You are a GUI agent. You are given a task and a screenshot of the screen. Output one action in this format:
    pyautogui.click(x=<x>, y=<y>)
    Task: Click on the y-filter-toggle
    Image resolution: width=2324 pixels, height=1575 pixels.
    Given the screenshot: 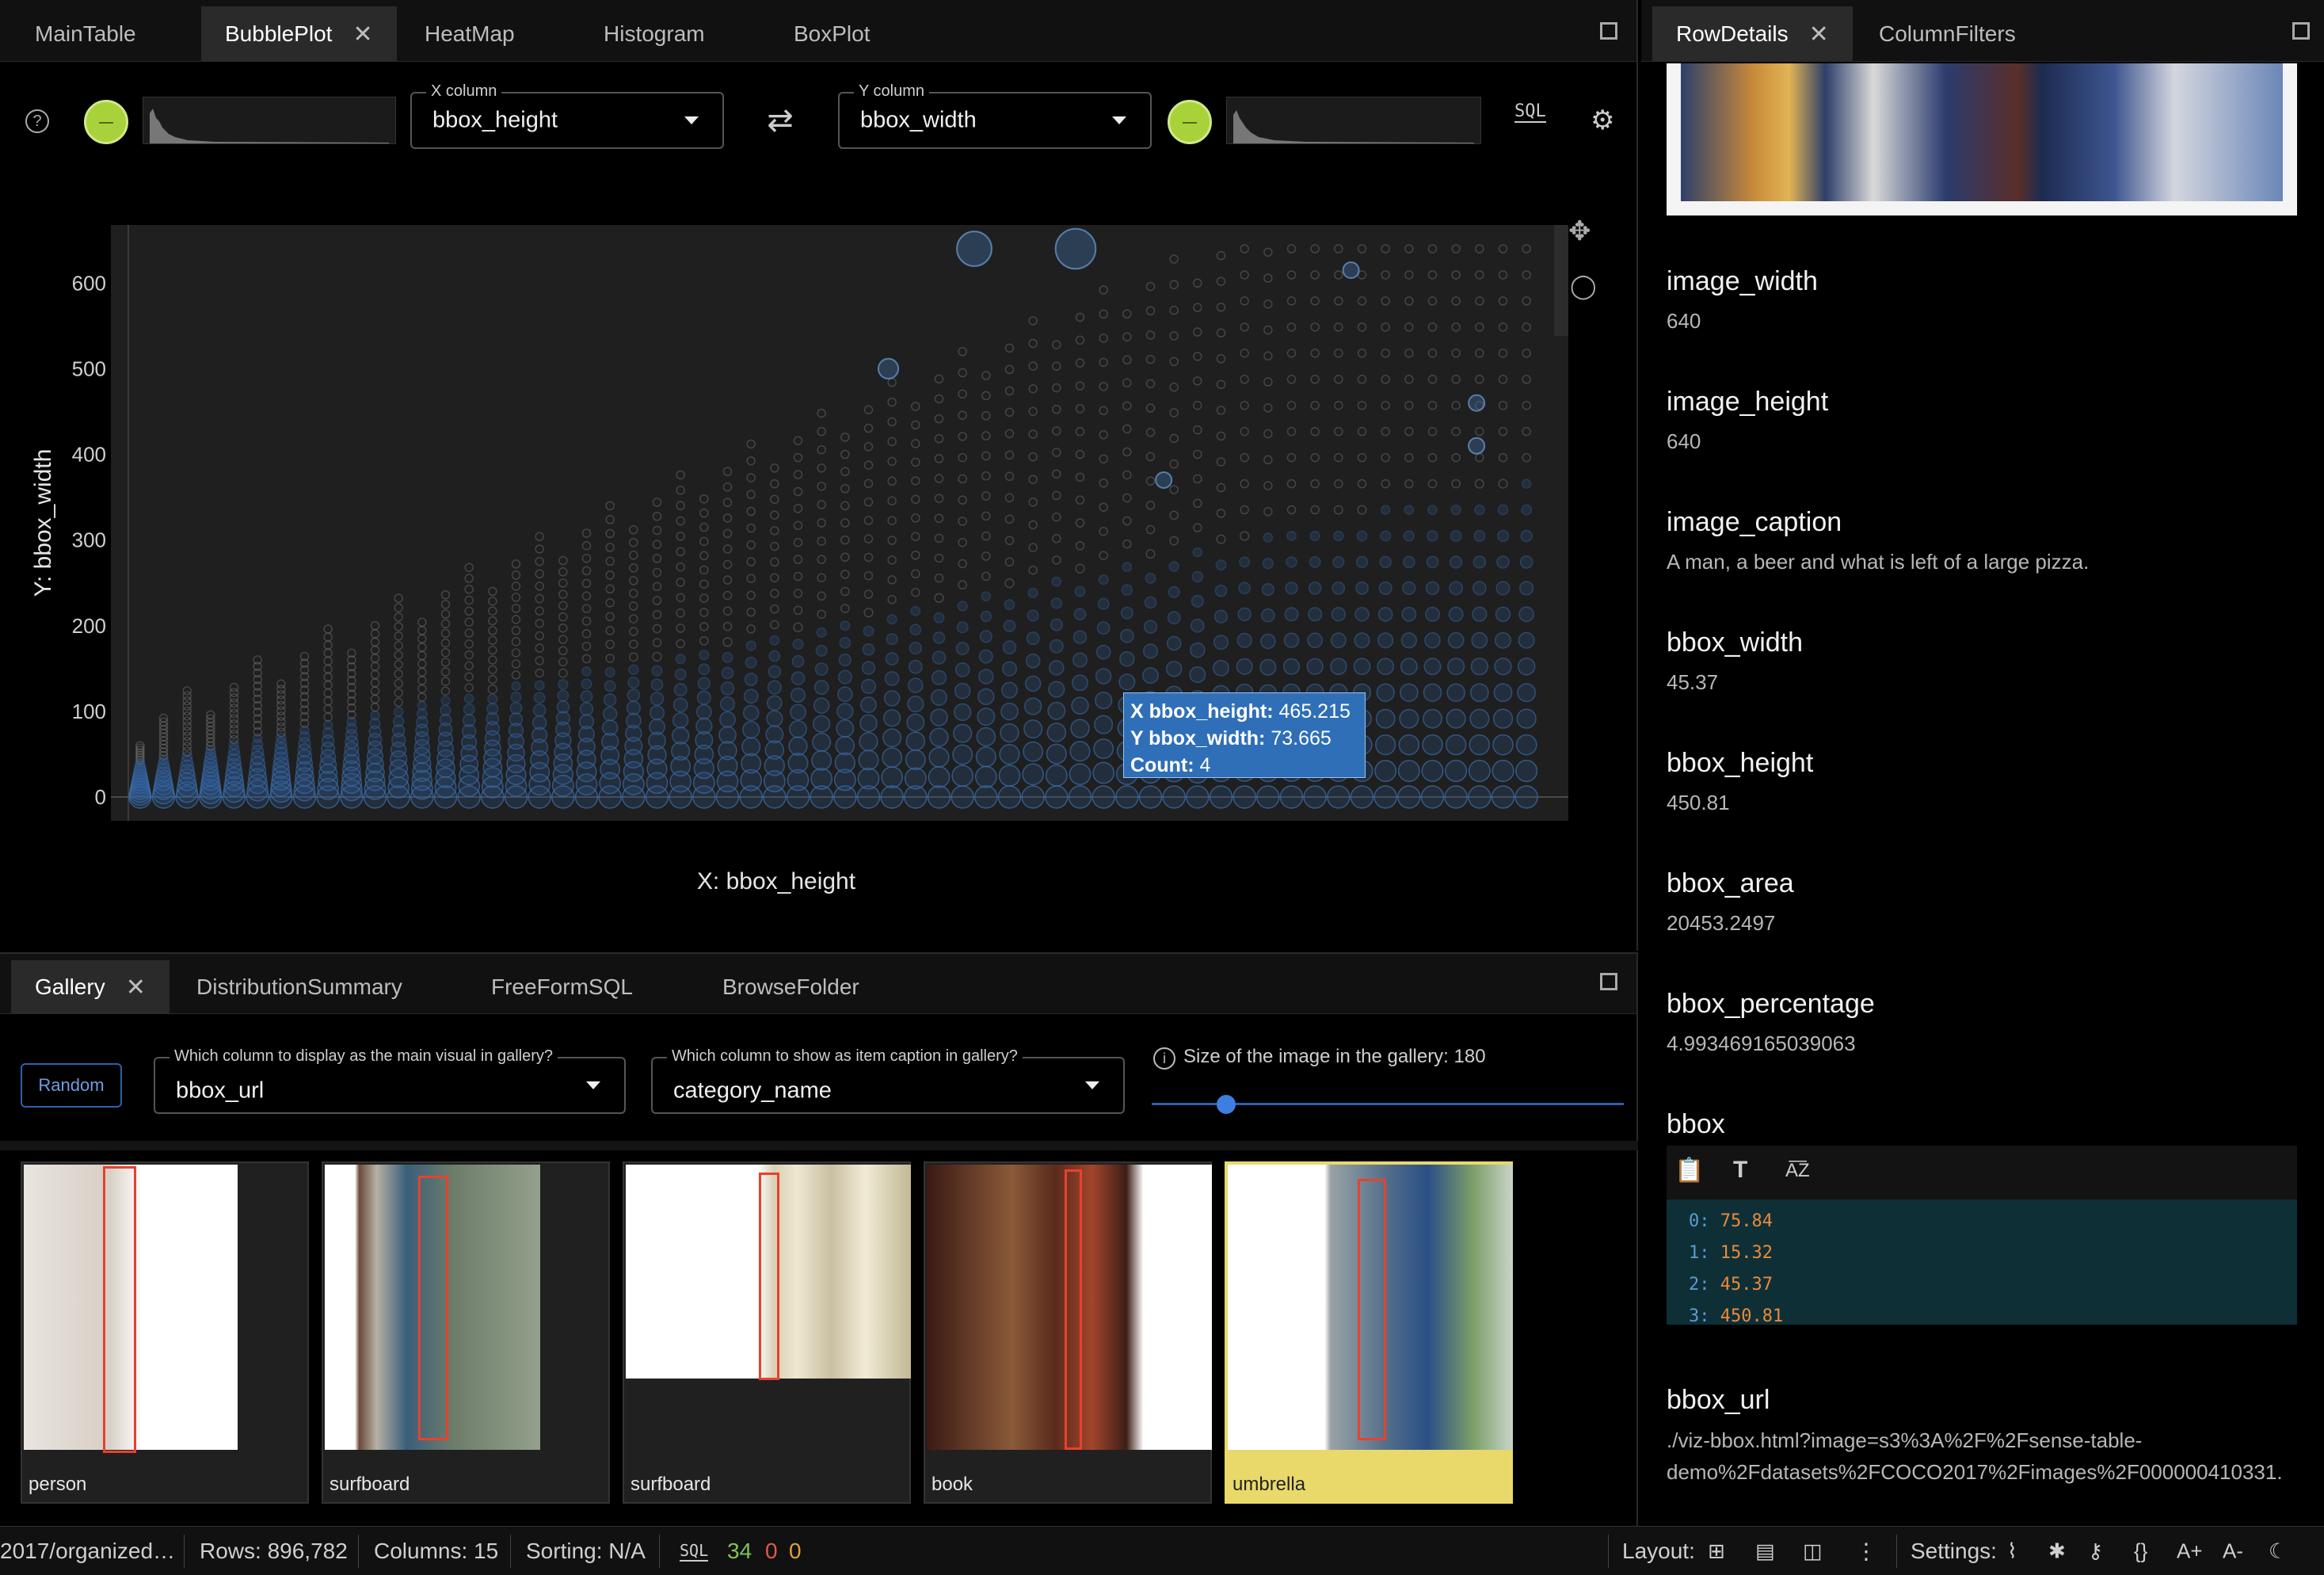 What is the action you would take?
    pyautogui.click(x=1190, y=122)
    